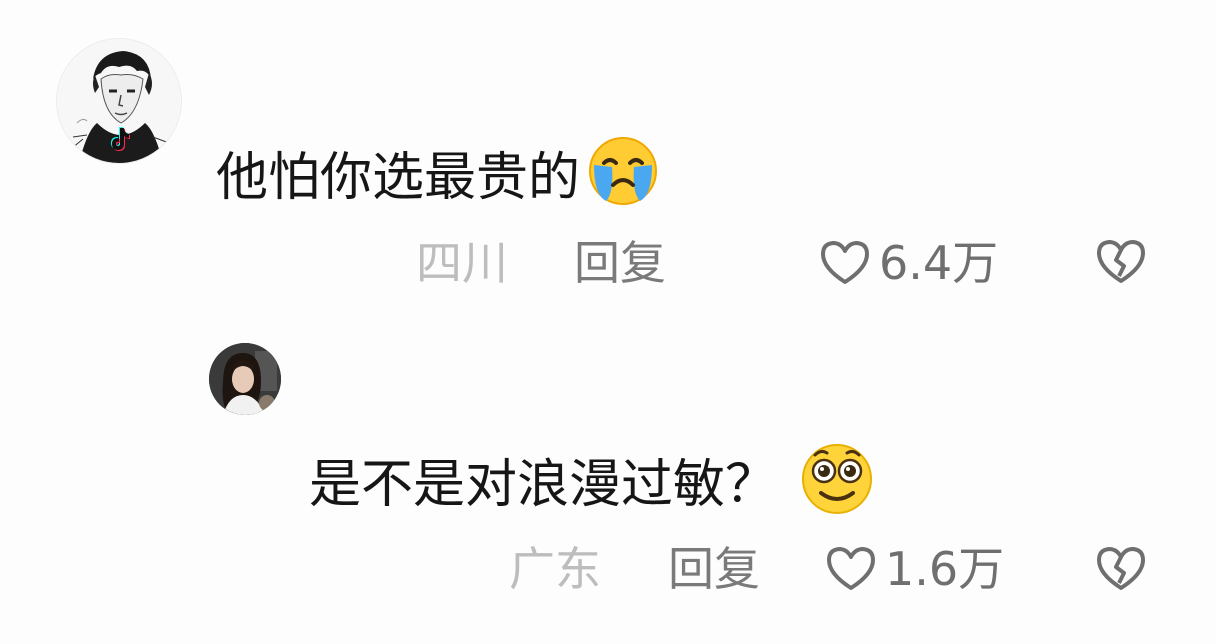 Image resolution: width=1216 pixels, height=644 pixels. What do you see at coordinates (939, 263) in the screenshot?
I see `like-count: 6.4万` at bounding box center [939, 263].